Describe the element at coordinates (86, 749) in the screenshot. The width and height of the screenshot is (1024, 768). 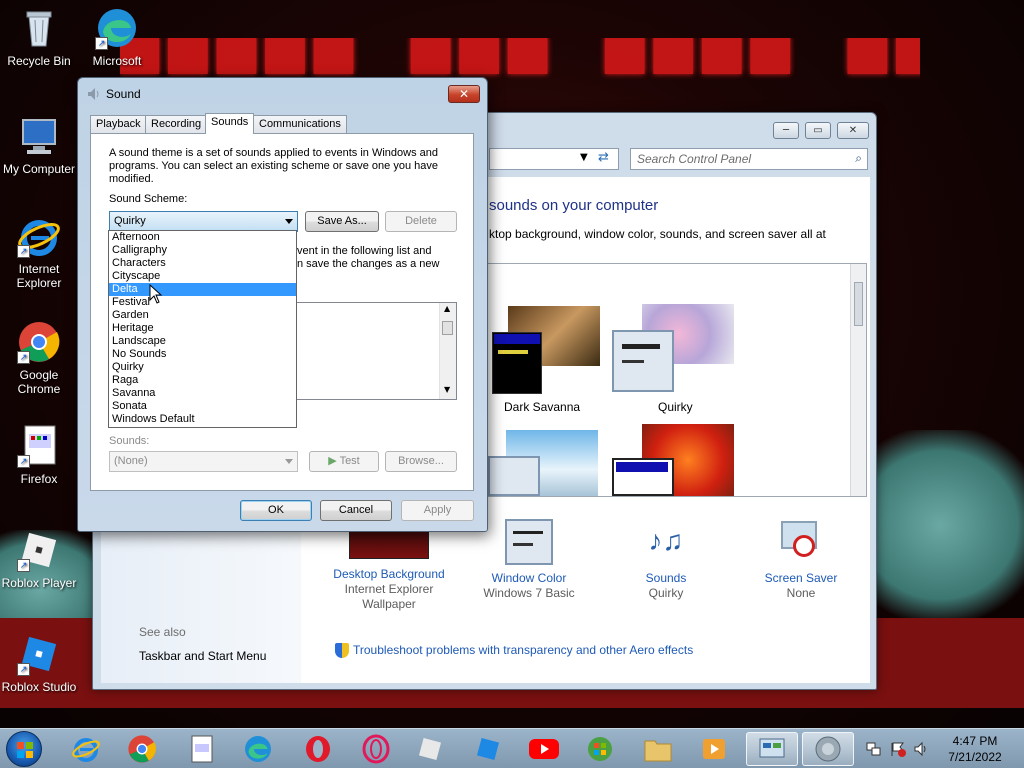
I see `taskbar-internet-explorer` at that location.